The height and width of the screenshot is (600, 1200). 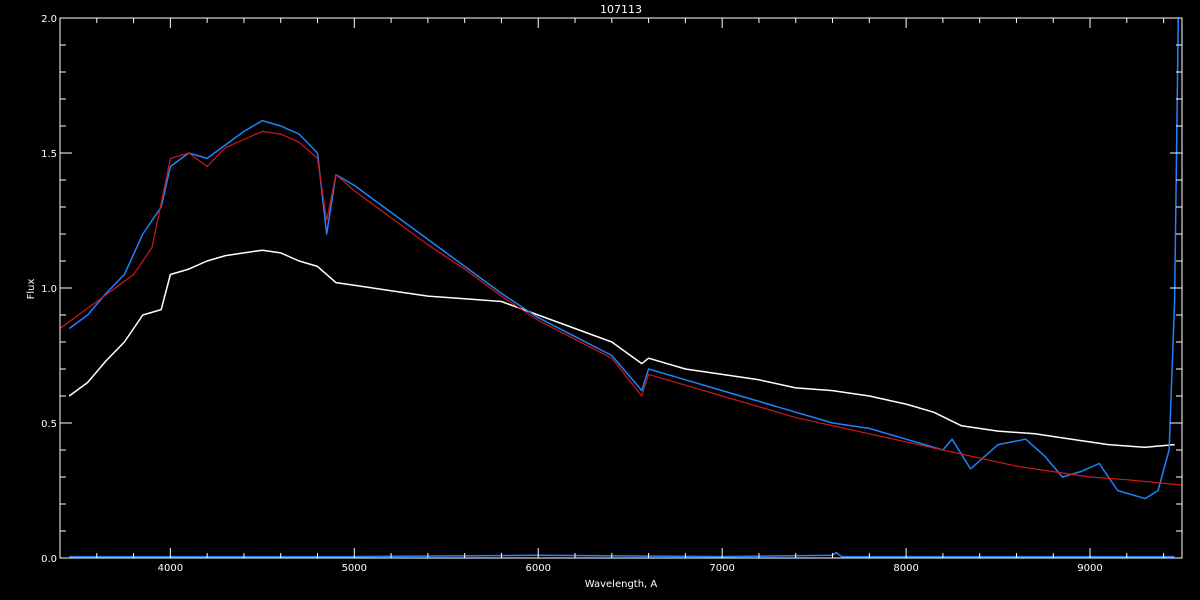 What do you see at coordinates (31, 289) in the screenshot?
I see `y-axis-label: Flux` at bounding box center [31, 289].